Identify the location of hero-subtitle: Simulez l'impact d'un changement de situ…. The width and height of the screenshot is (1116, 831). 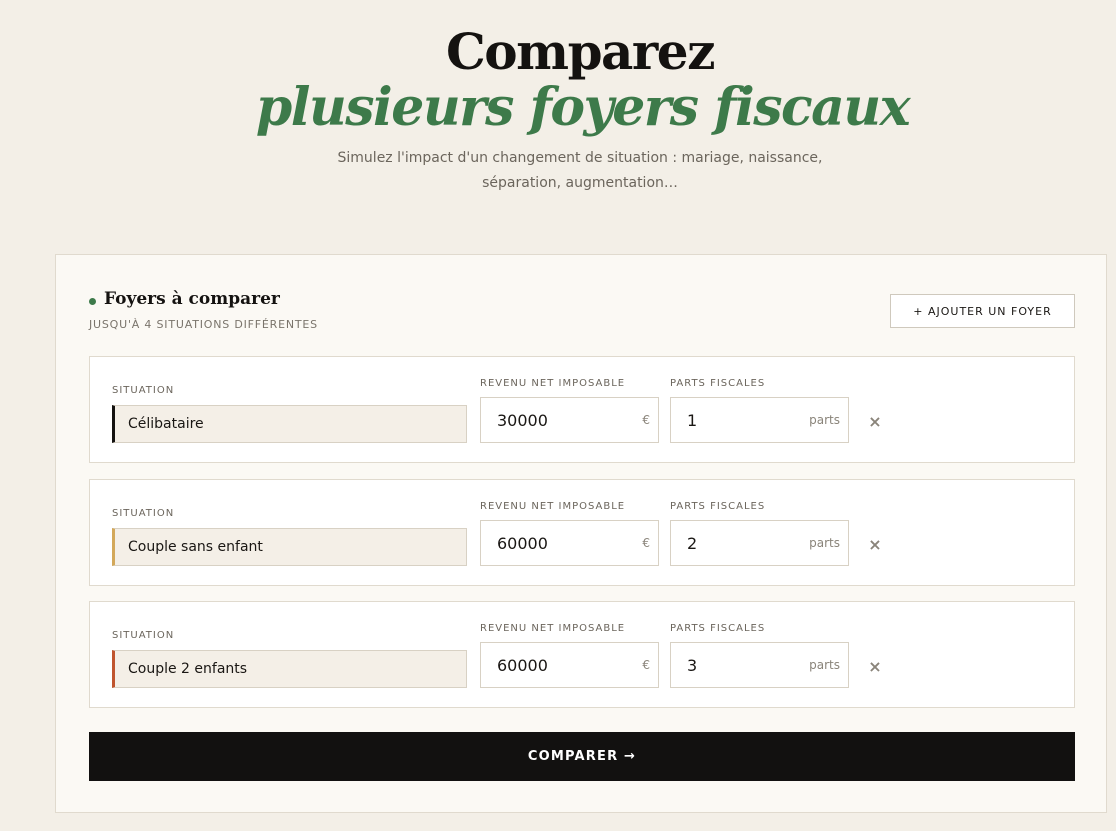
(580, 170).